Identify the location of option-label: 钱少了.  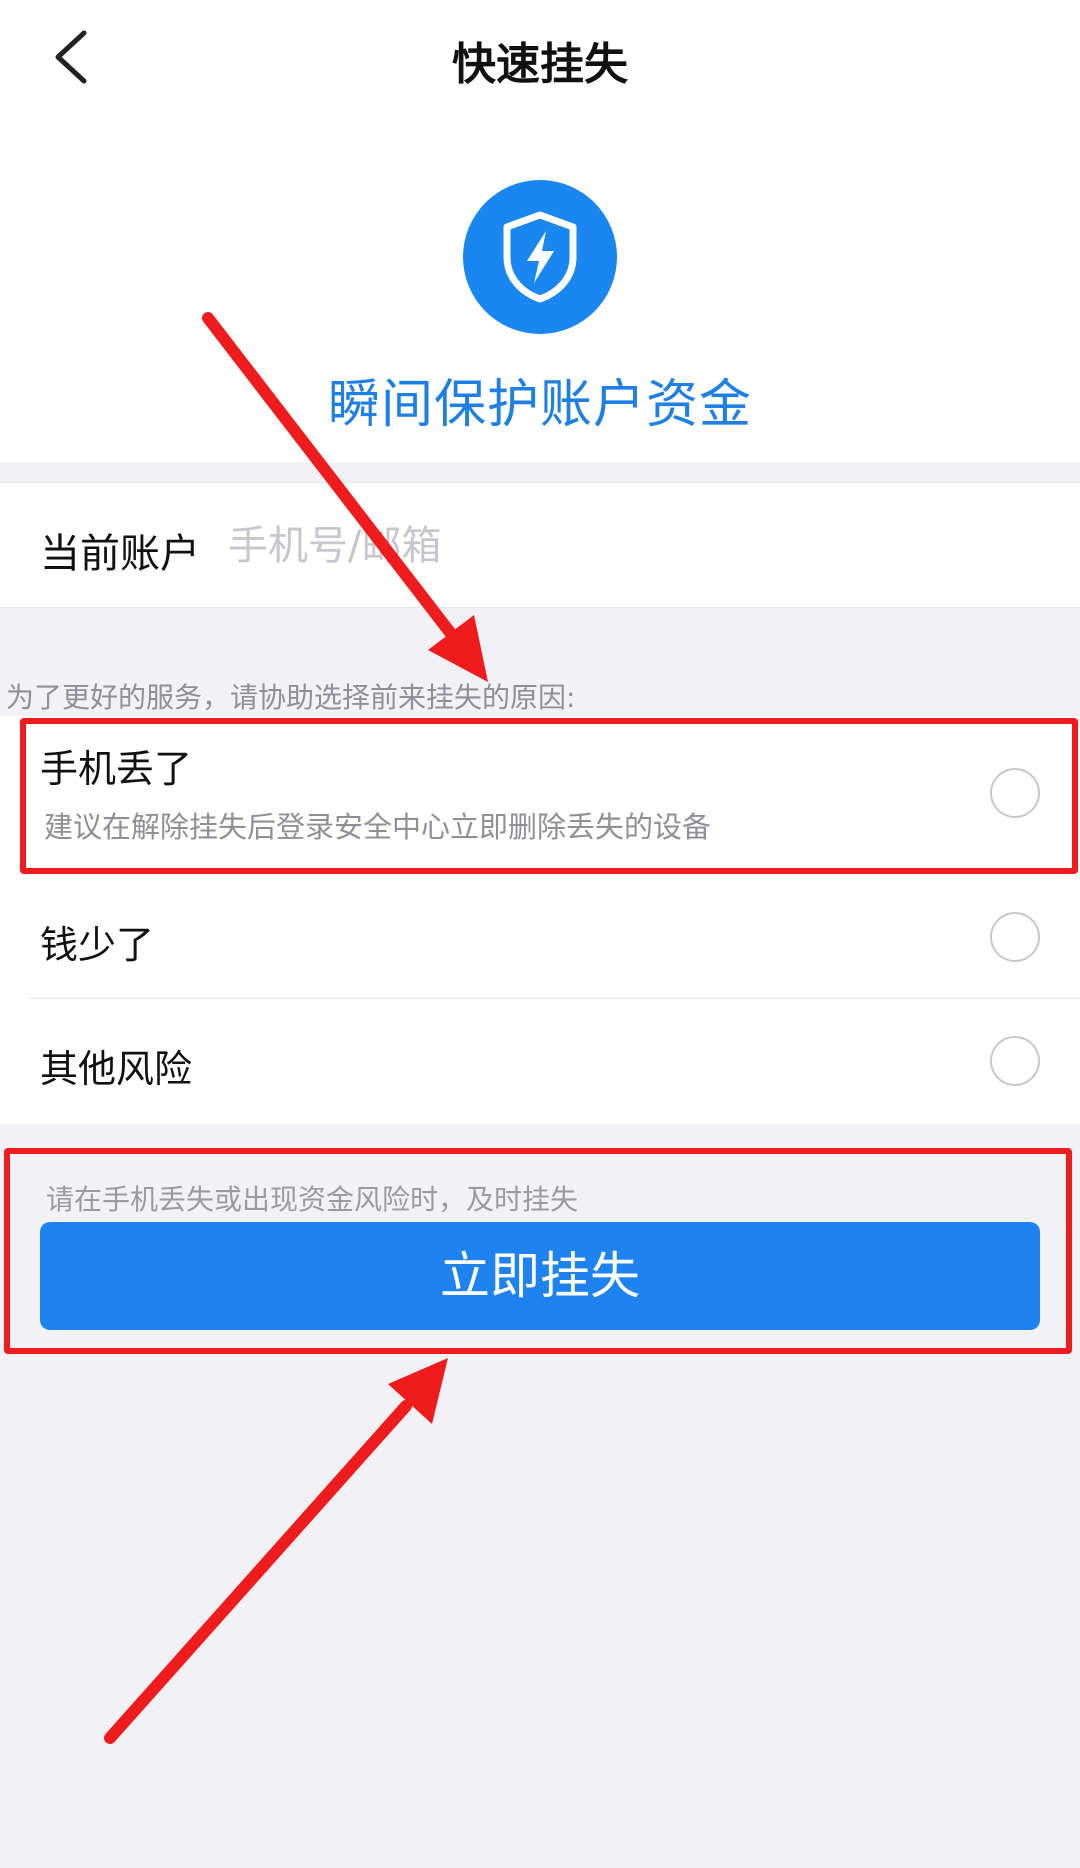
(97, 945).